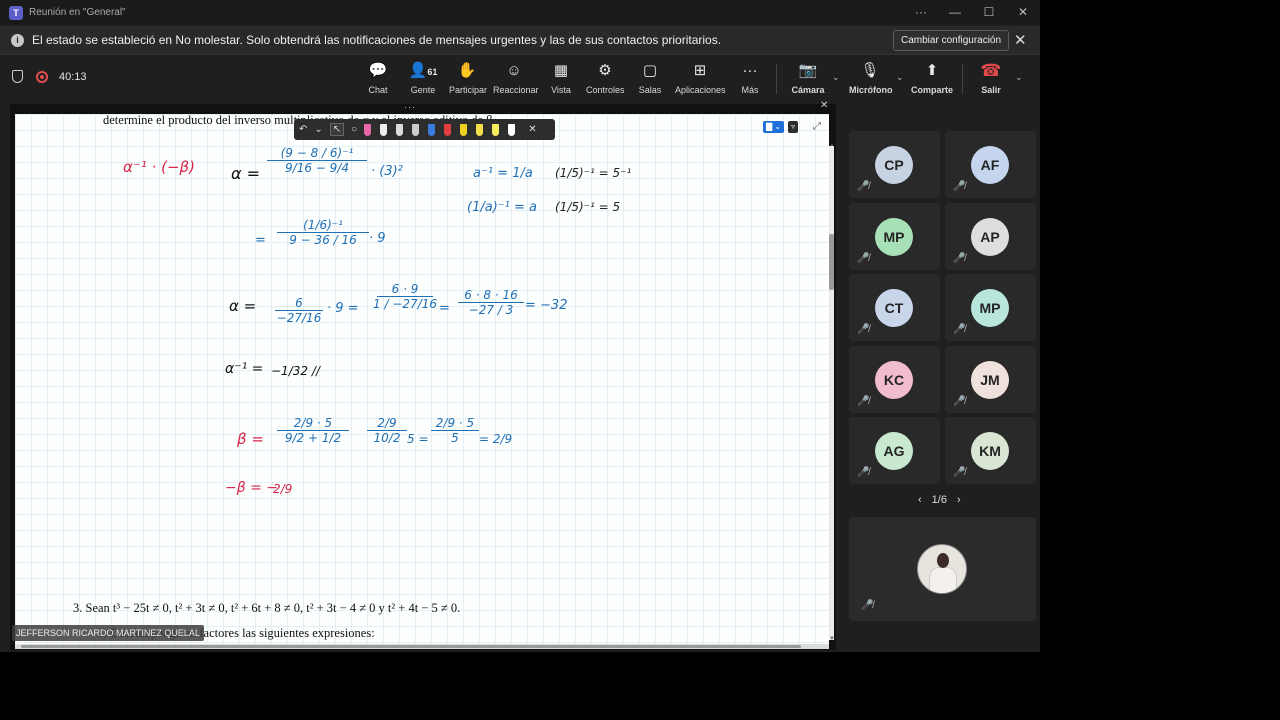  Describe the element at coordinates (455, 423) in the screenshot. I see `ink-fraction-8-numerator: 2/9 · 5` at that location.